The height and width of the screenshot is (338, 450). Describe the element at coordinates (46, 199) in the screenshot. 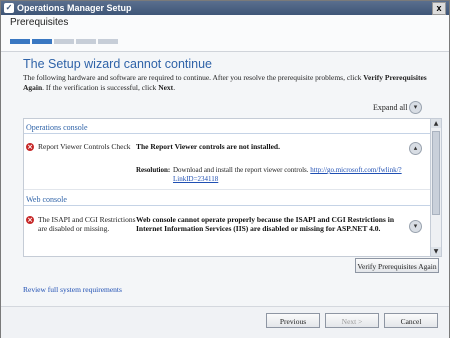

I see `section-title-web-console: Web console` at that location.